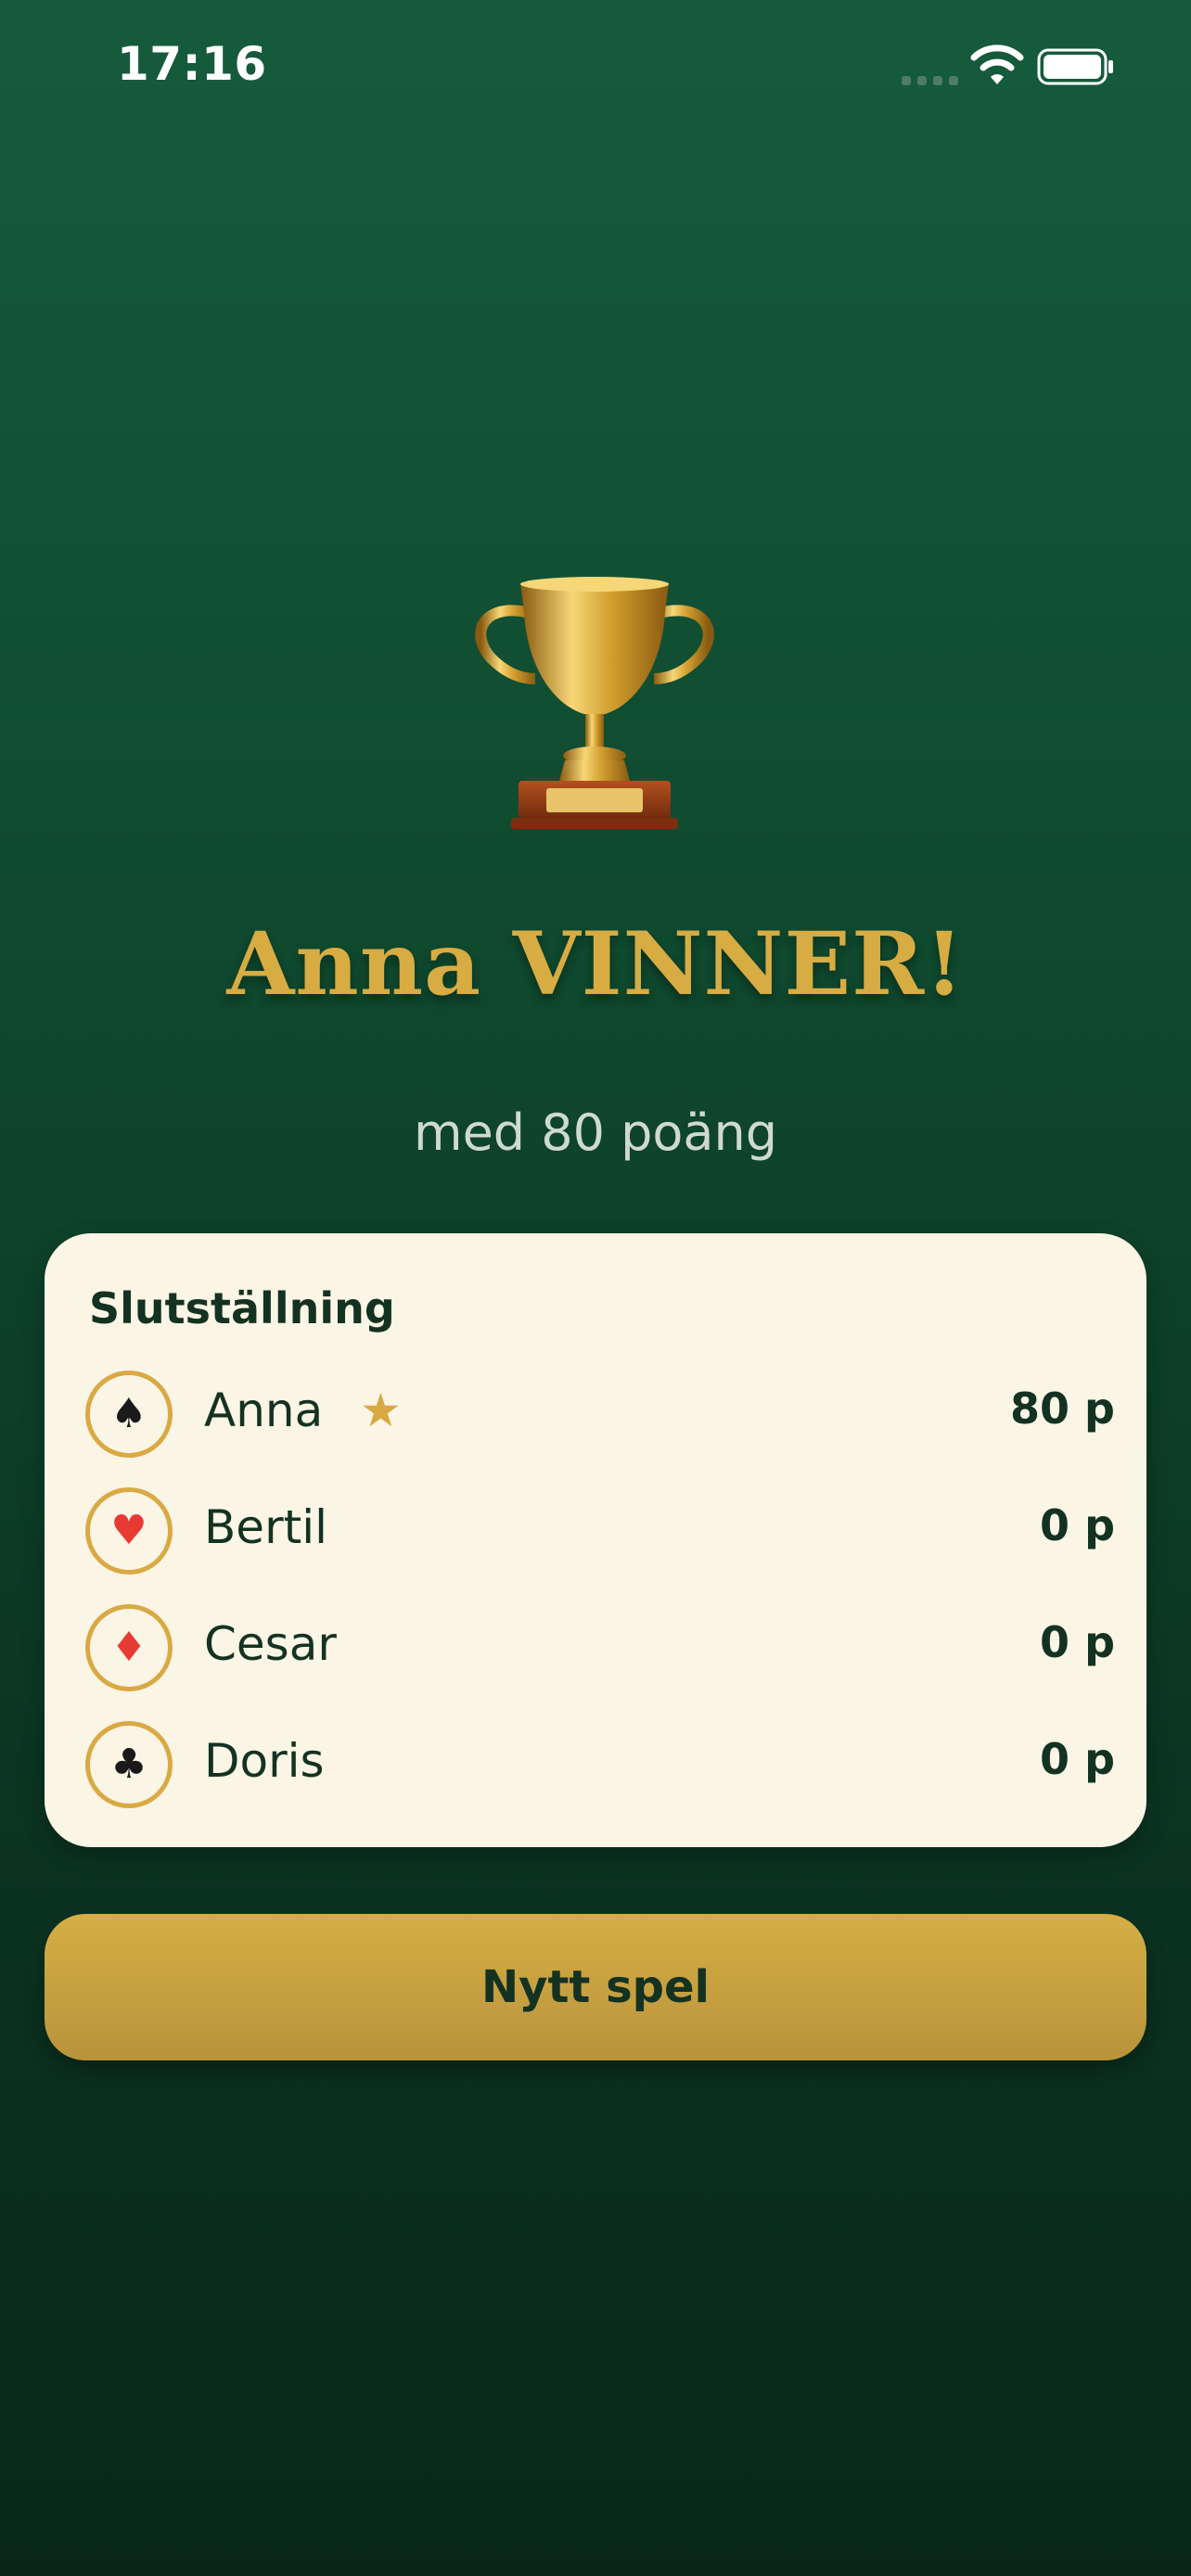  What do you see at coordinates (595, 1132) in the screenshot?
I see `winner-points: med 80 poäng` at bounding box center [595, 1132].